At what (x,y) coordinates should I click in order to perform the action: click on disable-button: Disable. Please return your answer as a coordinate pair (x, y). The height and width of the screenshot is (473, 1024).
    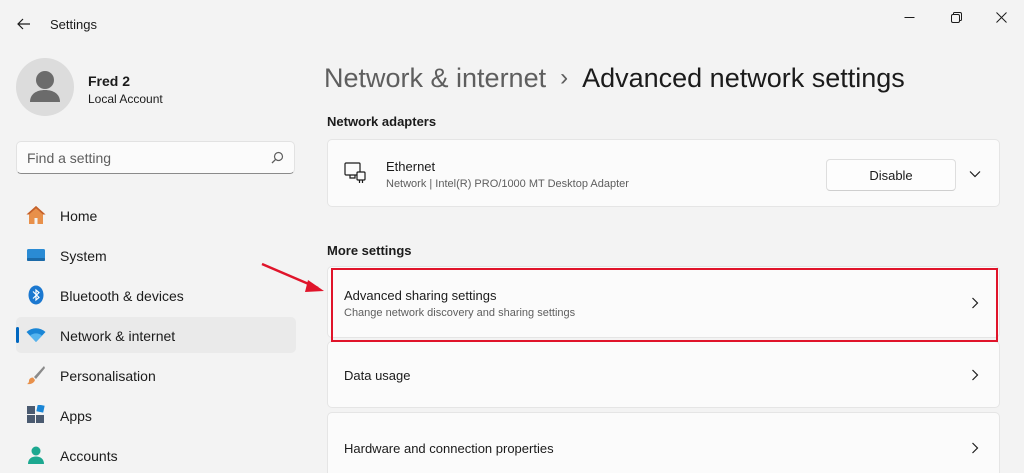
    Looking at the image, I should click on (891, 175).